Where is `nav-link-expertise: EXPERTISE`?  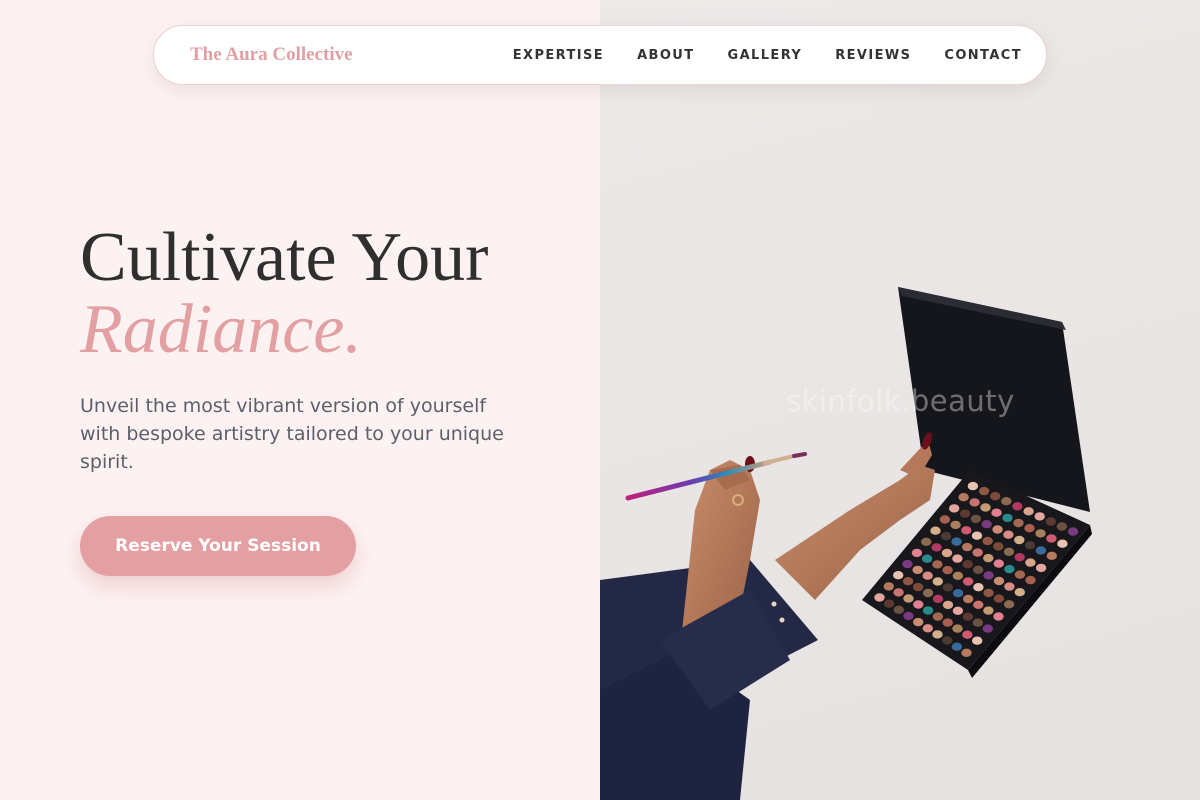 nav-link-expertise: EXPERTISE is located at coordinates (558, 55).